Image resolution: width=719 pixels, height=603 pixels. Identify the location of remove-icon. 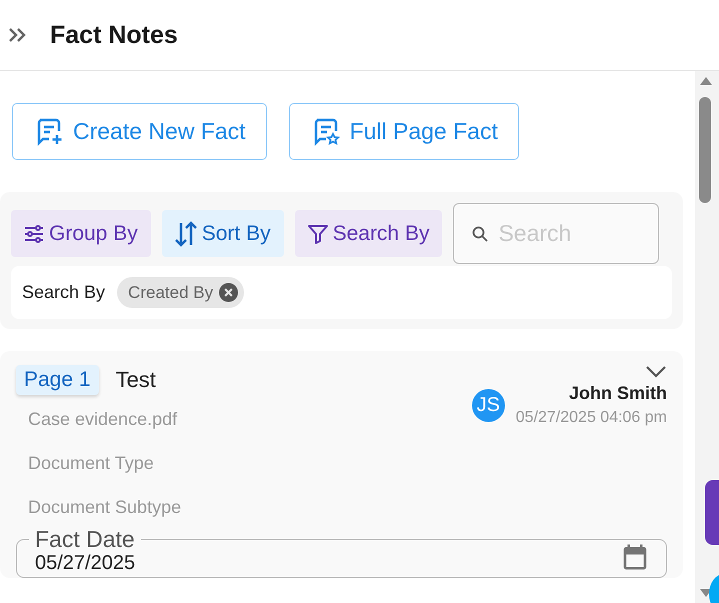
(228, 292).